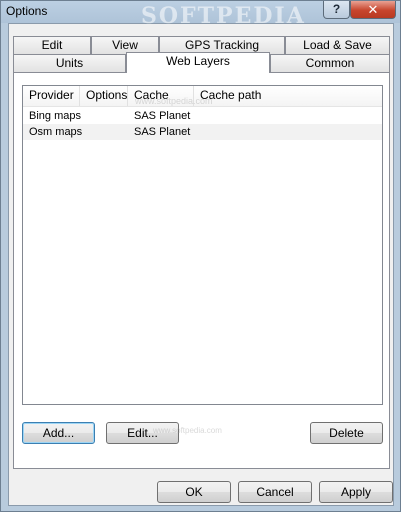 This screenshot has height=512, width=401. I want to click on cancel-button: Cancel, so click(275, 492).